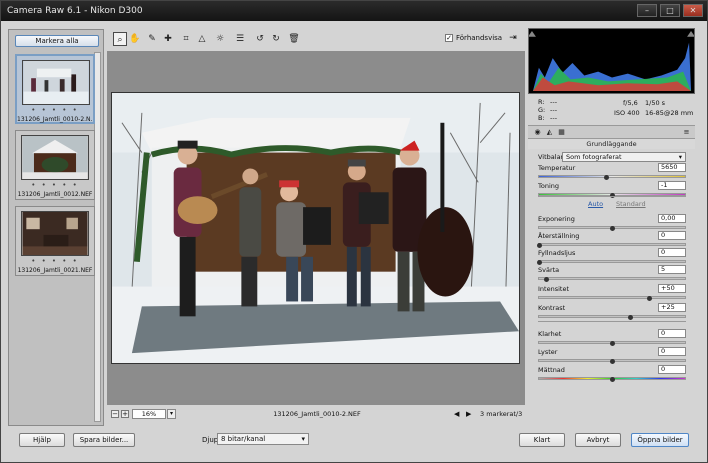 The width and height of the screenshot is (708, 463). Describe the element at coordinates (75, 11) in the screenshot. I see `window-title: Camera Raw 6.1 - Nikon D300` at that location.